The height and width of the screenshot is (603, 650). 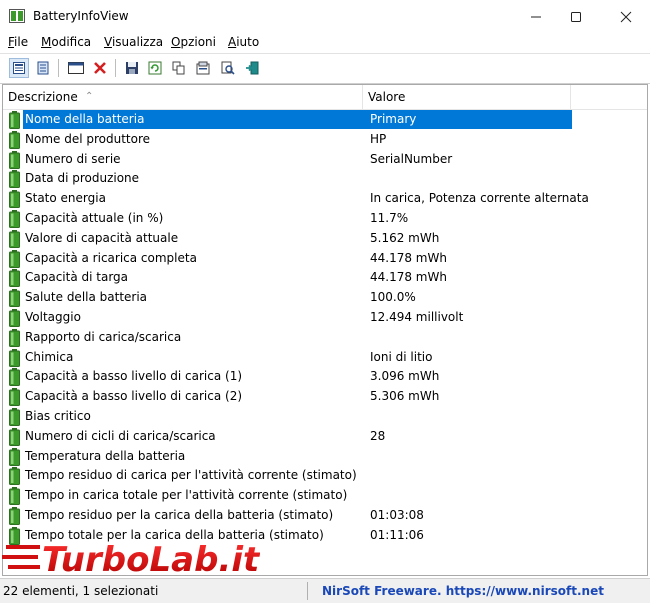 What do you see at coordinates (288, 457) in the screenshot?
I see `table-row: Temperatura della batteria` at bounding box center [288, 457].